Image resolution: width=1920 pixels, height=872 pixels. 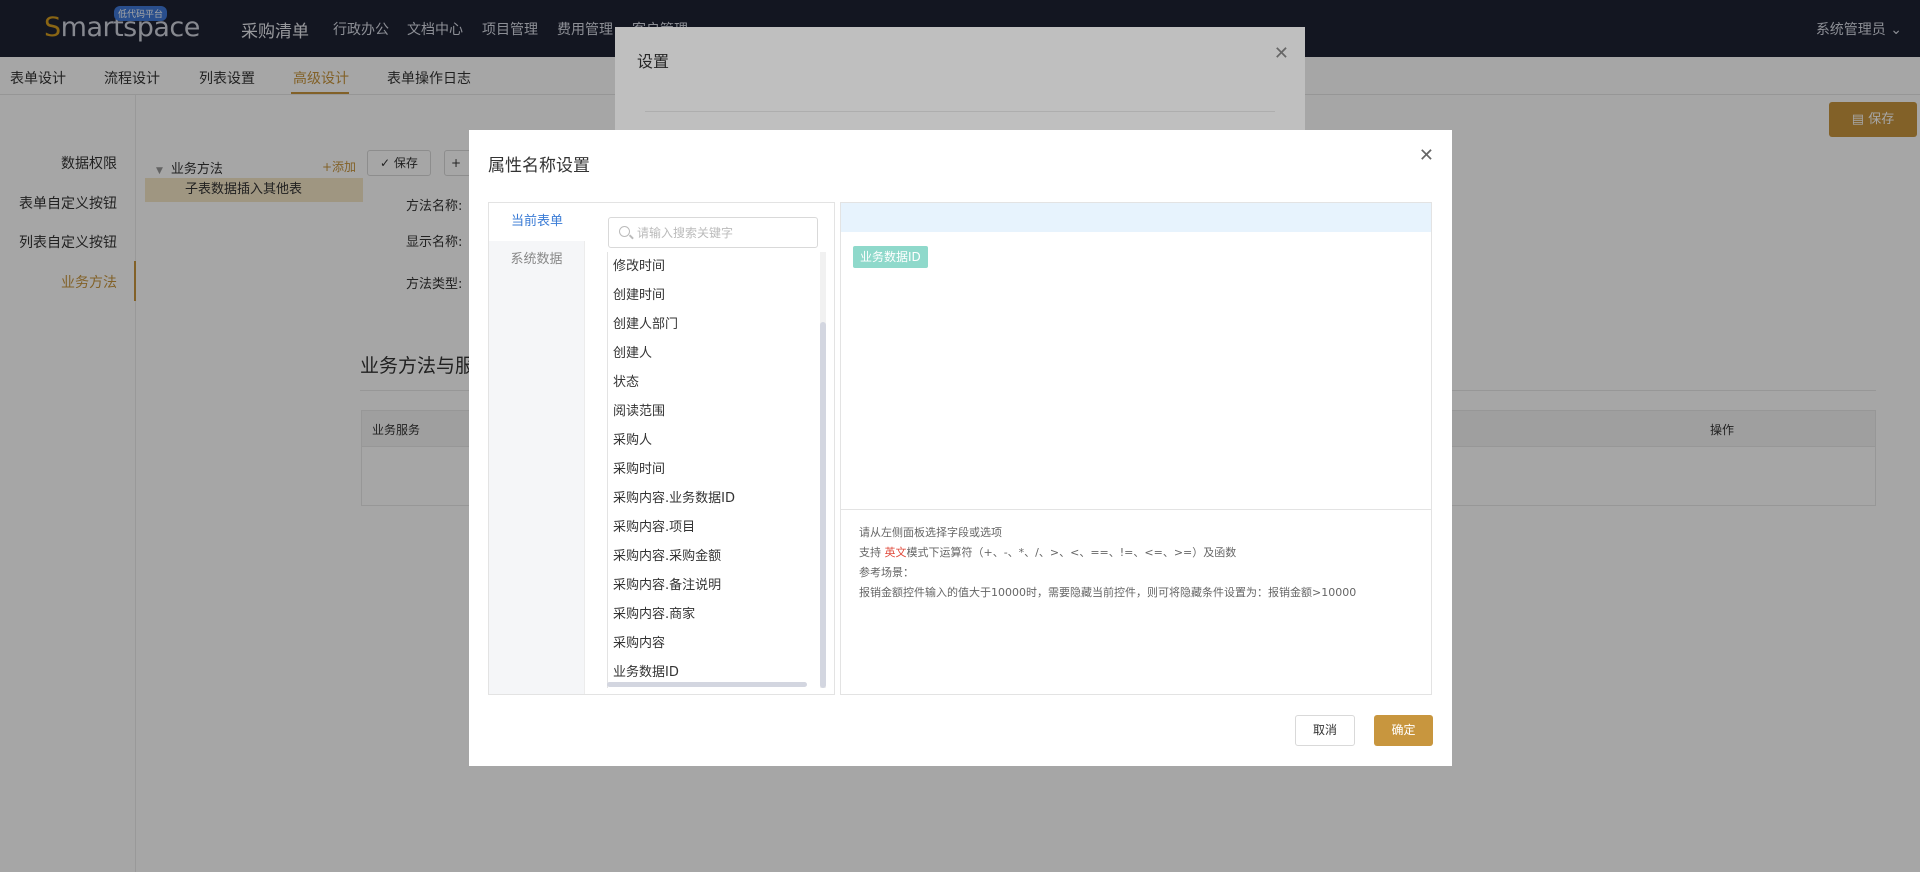 What do you see at coordinates (624, 231) in the screenshot?
I see `search-icon` at bounding box center [624, 231].